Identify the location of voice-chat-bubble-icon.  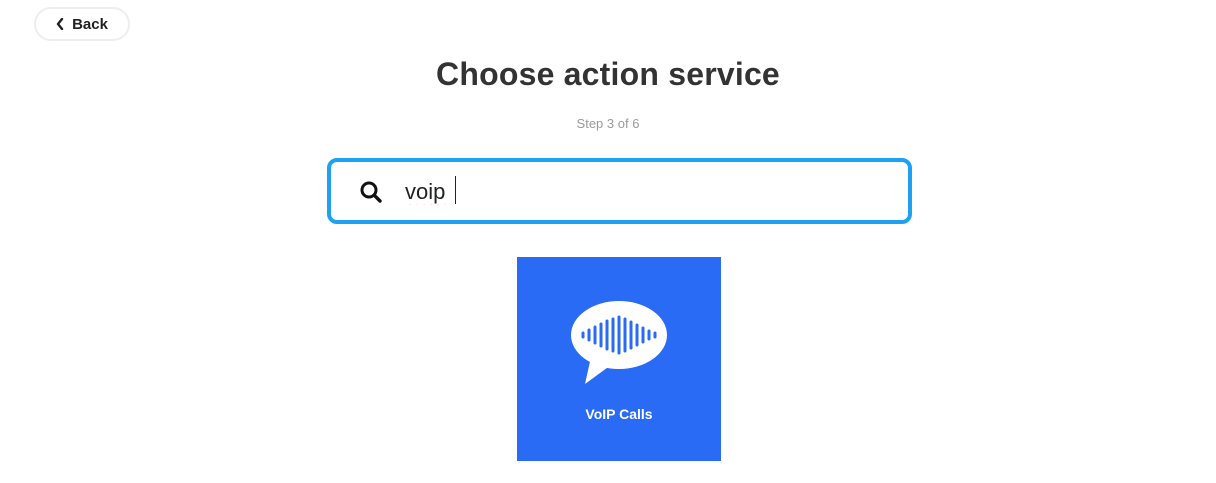
(619, 342).